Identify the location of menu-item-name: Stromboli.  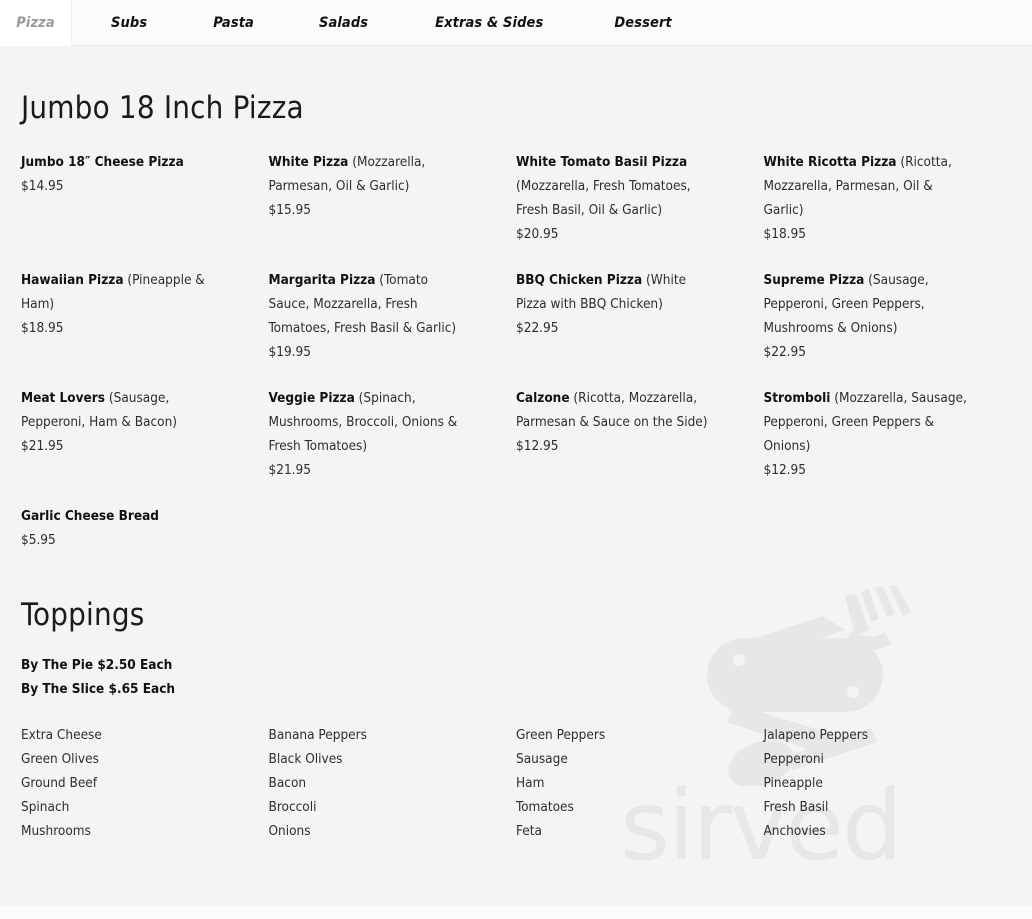
(797, 398).